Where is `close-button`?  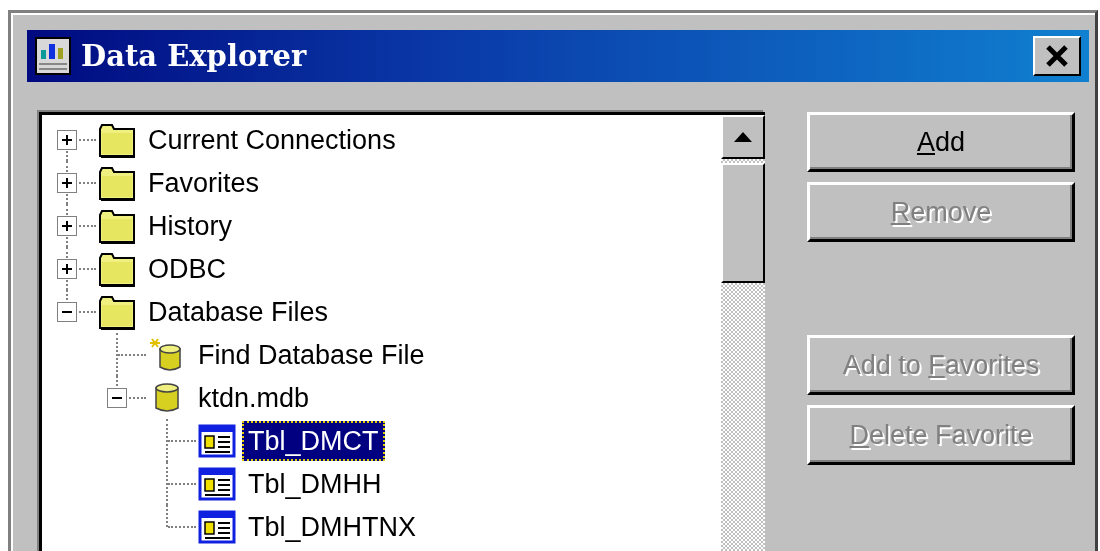
close-button is located at coordinates (1057, 56).